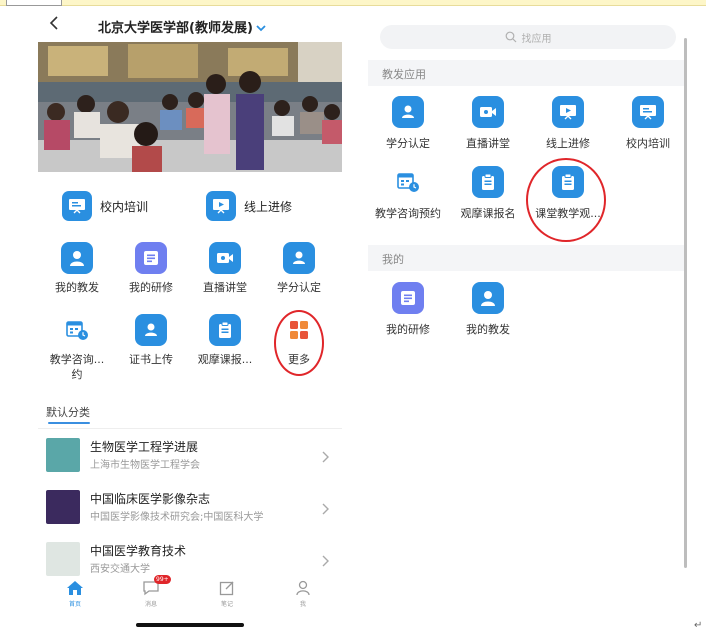 The image size is (706, 637). What do you see at coordinates (488, 329) in the screenshot?
I see `app-label: 我的教发` at bounding box center [488, 329].